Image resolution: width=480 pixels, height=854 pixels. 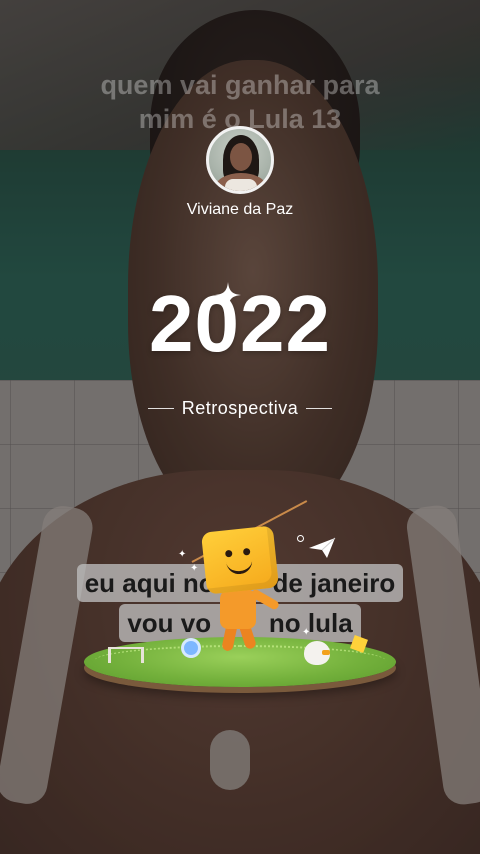 What do you see at coordinates (240, 210) in the screenshot?
I see `profile-name: Viviane da Paz` at bounding box center [240, 210].